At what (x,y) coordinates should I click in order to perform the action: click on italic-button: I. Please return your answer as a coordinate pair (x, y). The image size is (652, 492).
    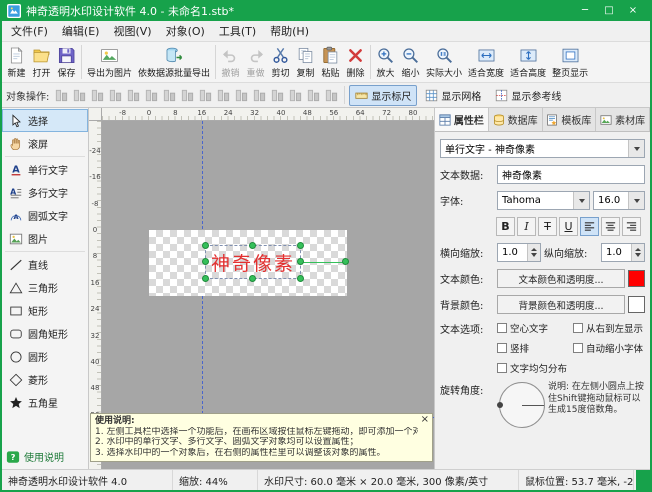
    Looking at the image, I should click on (526, 226).